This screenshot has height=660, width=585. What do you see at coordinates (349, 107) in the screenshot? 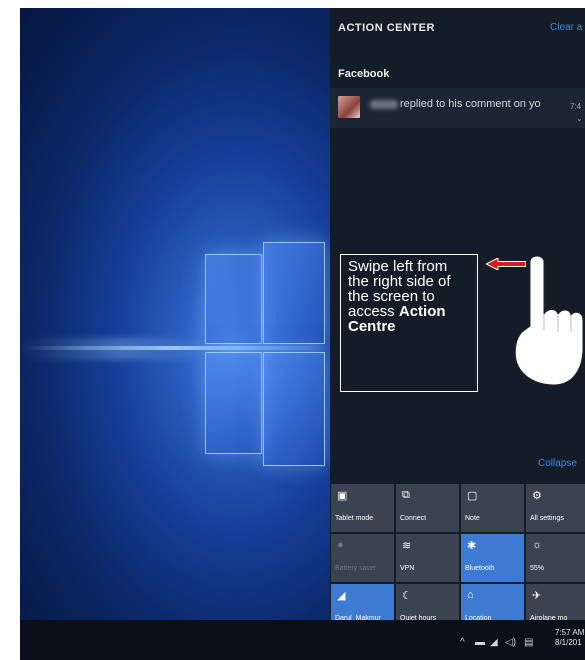
I see `avatar` at bounding box center [349, 107].